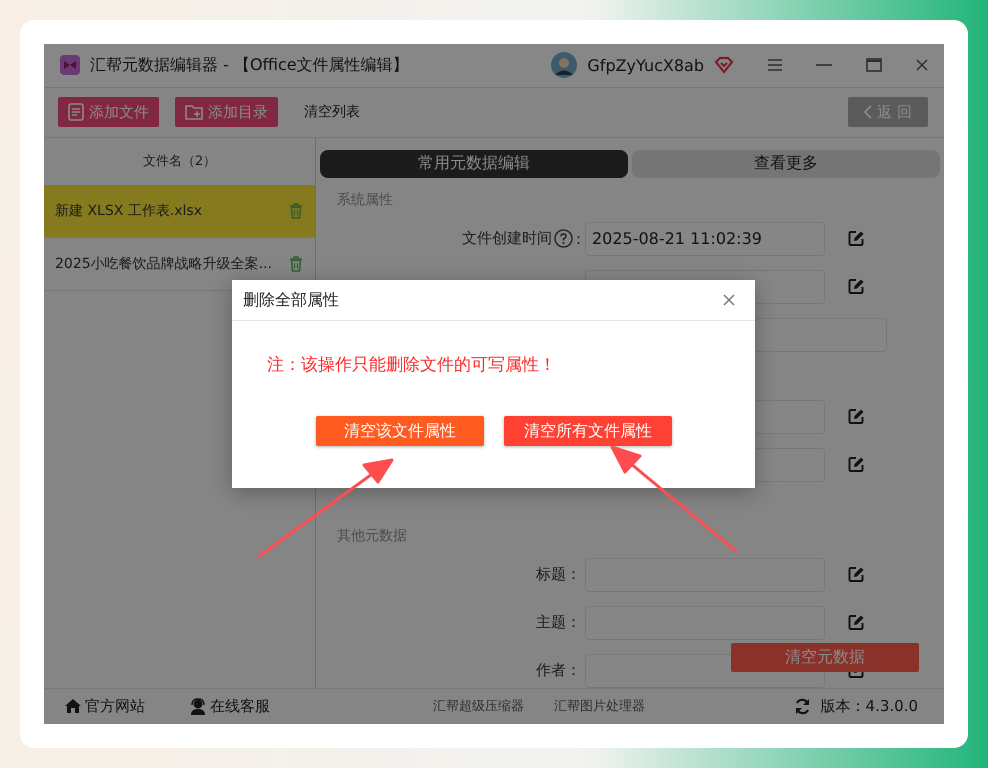 This screenshot has width=988, height=768. What do you see at coordinates (179, 211) in the screenshot?
I see `file-list-item: 新建 XLSX 工作表.xlsx` at bounding box center [179, 211].